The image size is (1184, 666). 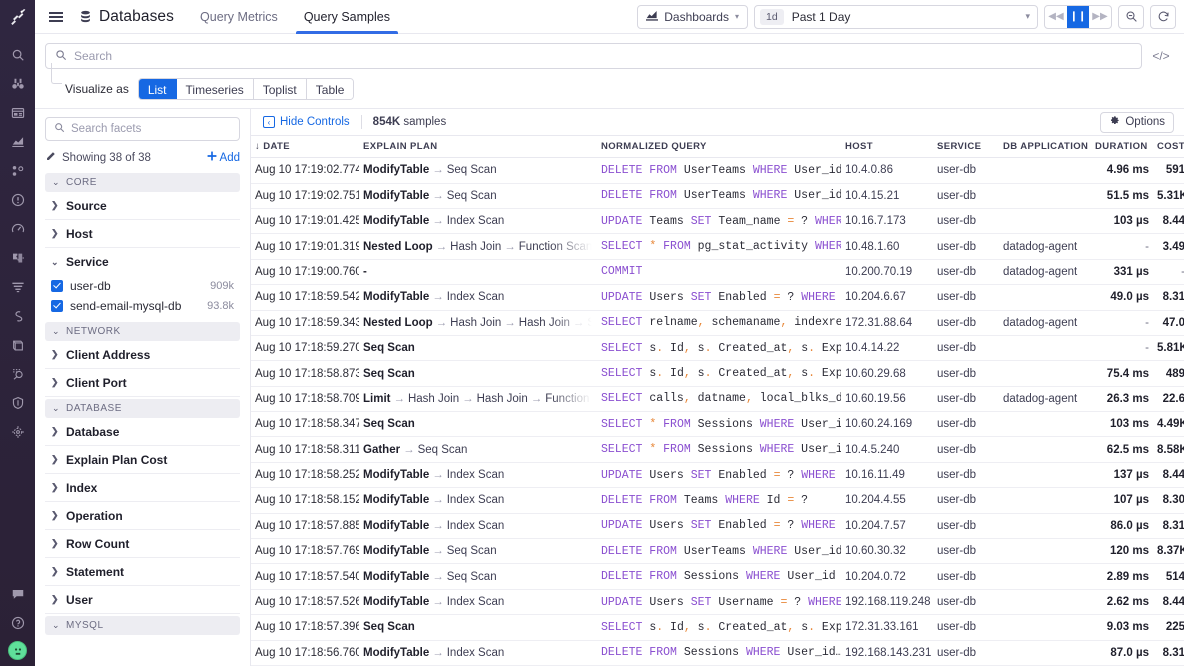 What do you see at coordinates (142, 262) in the screenshot?
I see `facet-service: ⌄ Service` at bounding box center [142, 262].